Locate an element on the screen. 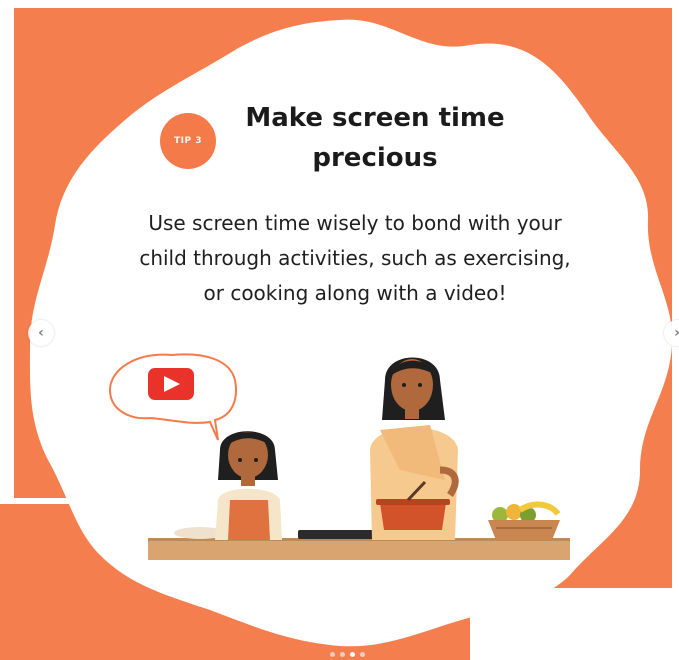 This screenshot has width=679, height=660. carousel-prev-button: ‹ is located at coordinates (41, 333).